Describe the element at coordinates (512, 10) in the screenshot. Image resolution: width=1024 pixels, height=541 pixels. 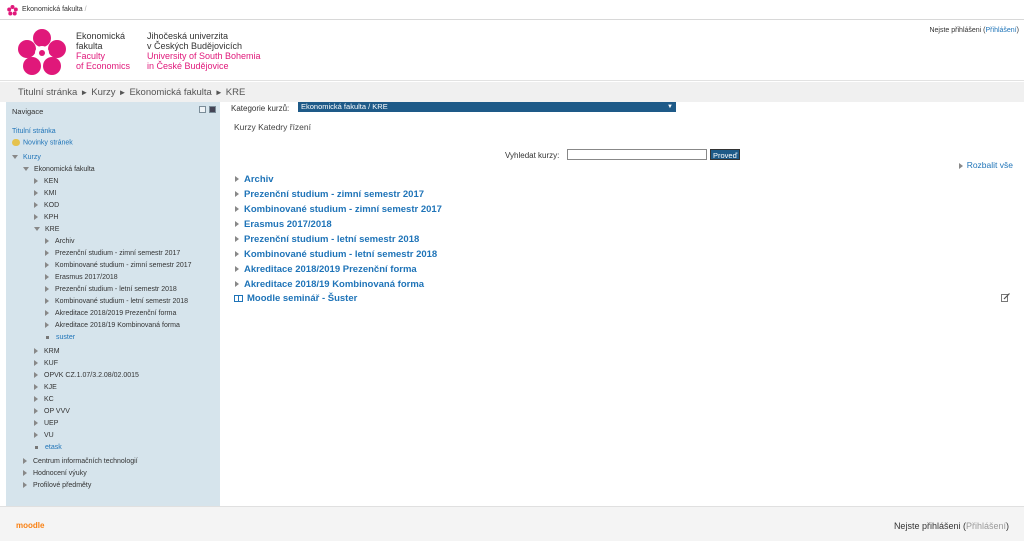
I see `top-bar: Ekonomická fakulta /` at that location.